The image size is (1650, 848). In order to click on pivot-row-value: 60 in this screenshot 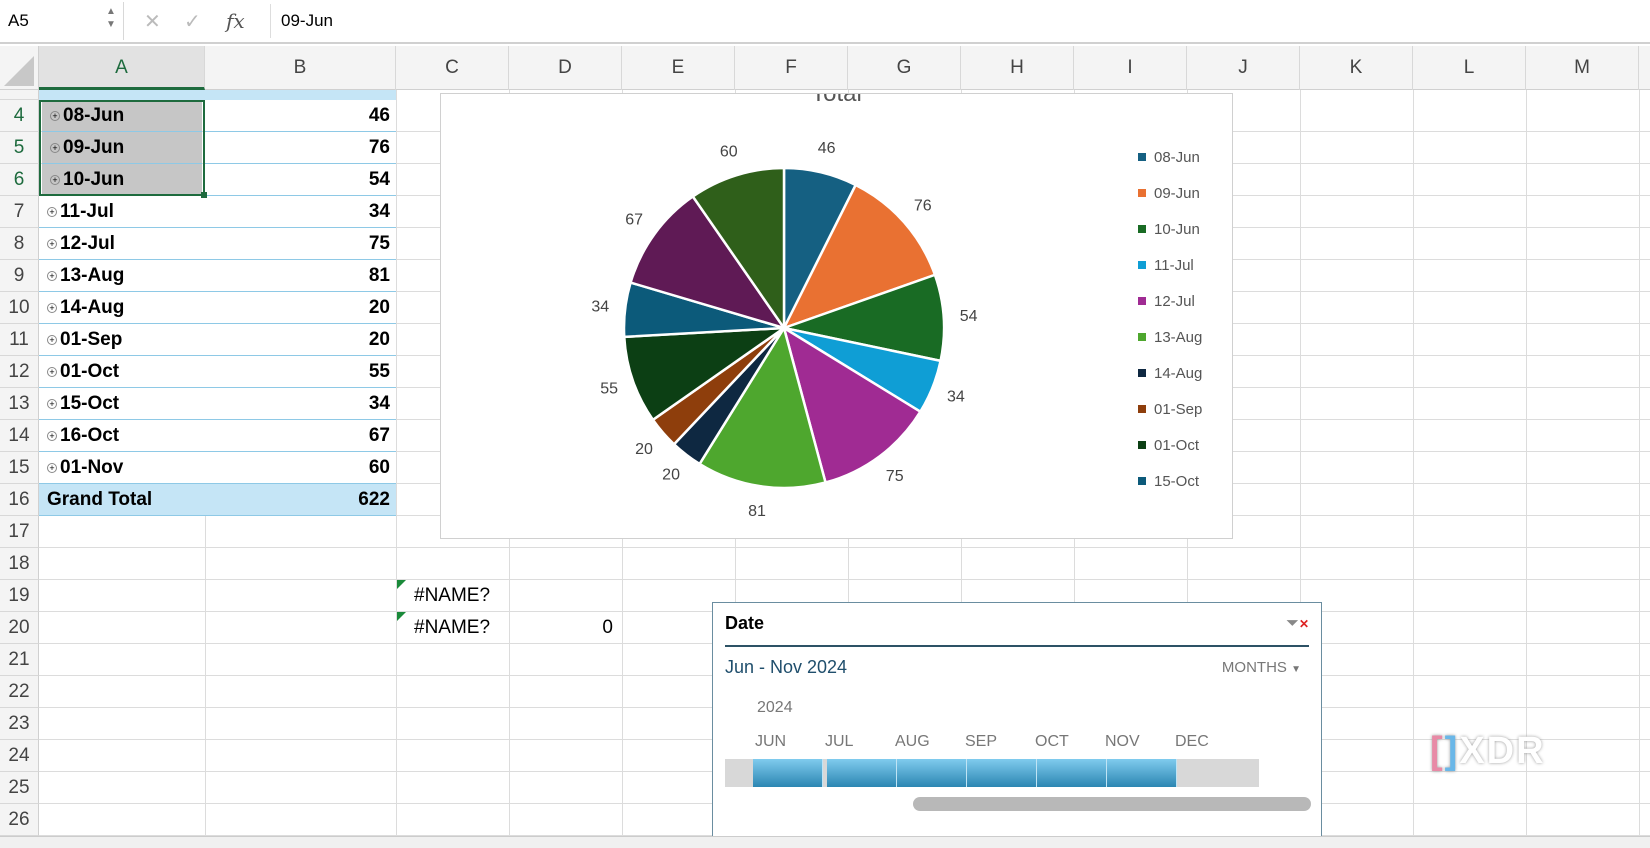, I will do `click(300, 468)`.